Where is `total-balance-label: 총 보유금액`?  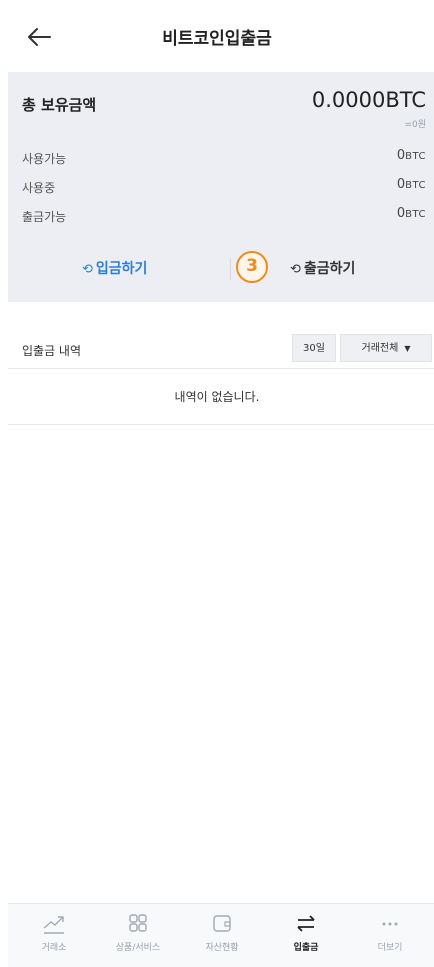 total-balance-label: 총 보유금액 is located at coordinates (59, 105).